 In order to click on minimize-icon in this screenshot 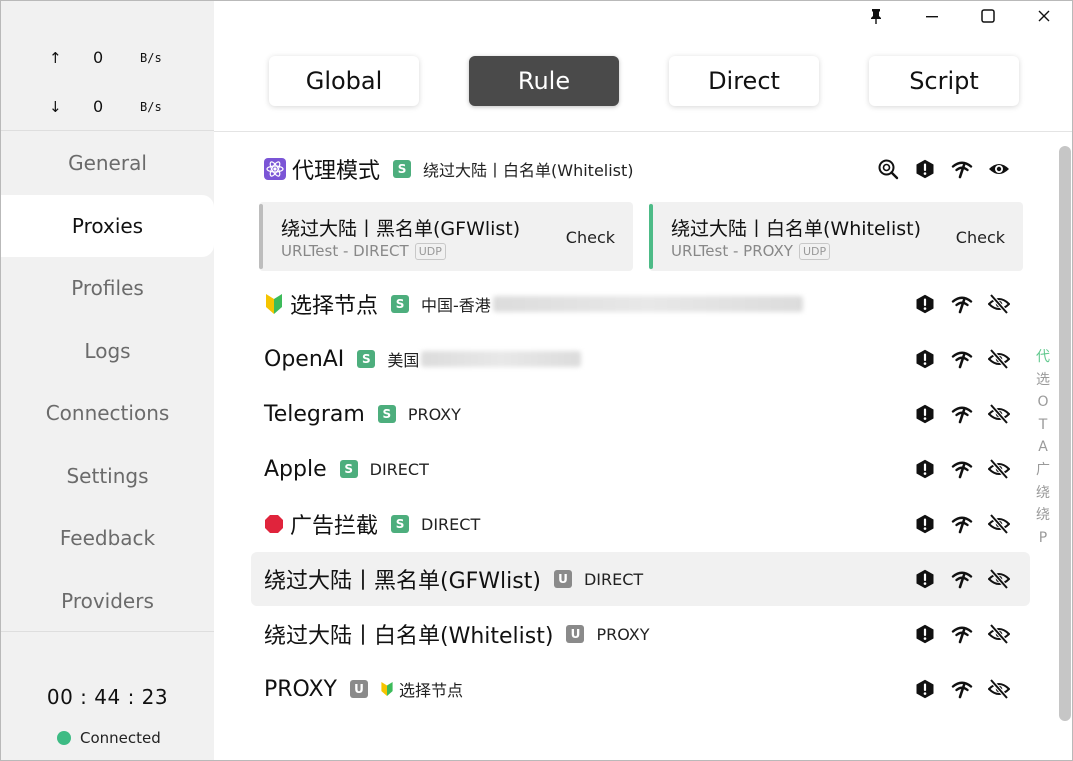, I will do `click(932, 17)`.